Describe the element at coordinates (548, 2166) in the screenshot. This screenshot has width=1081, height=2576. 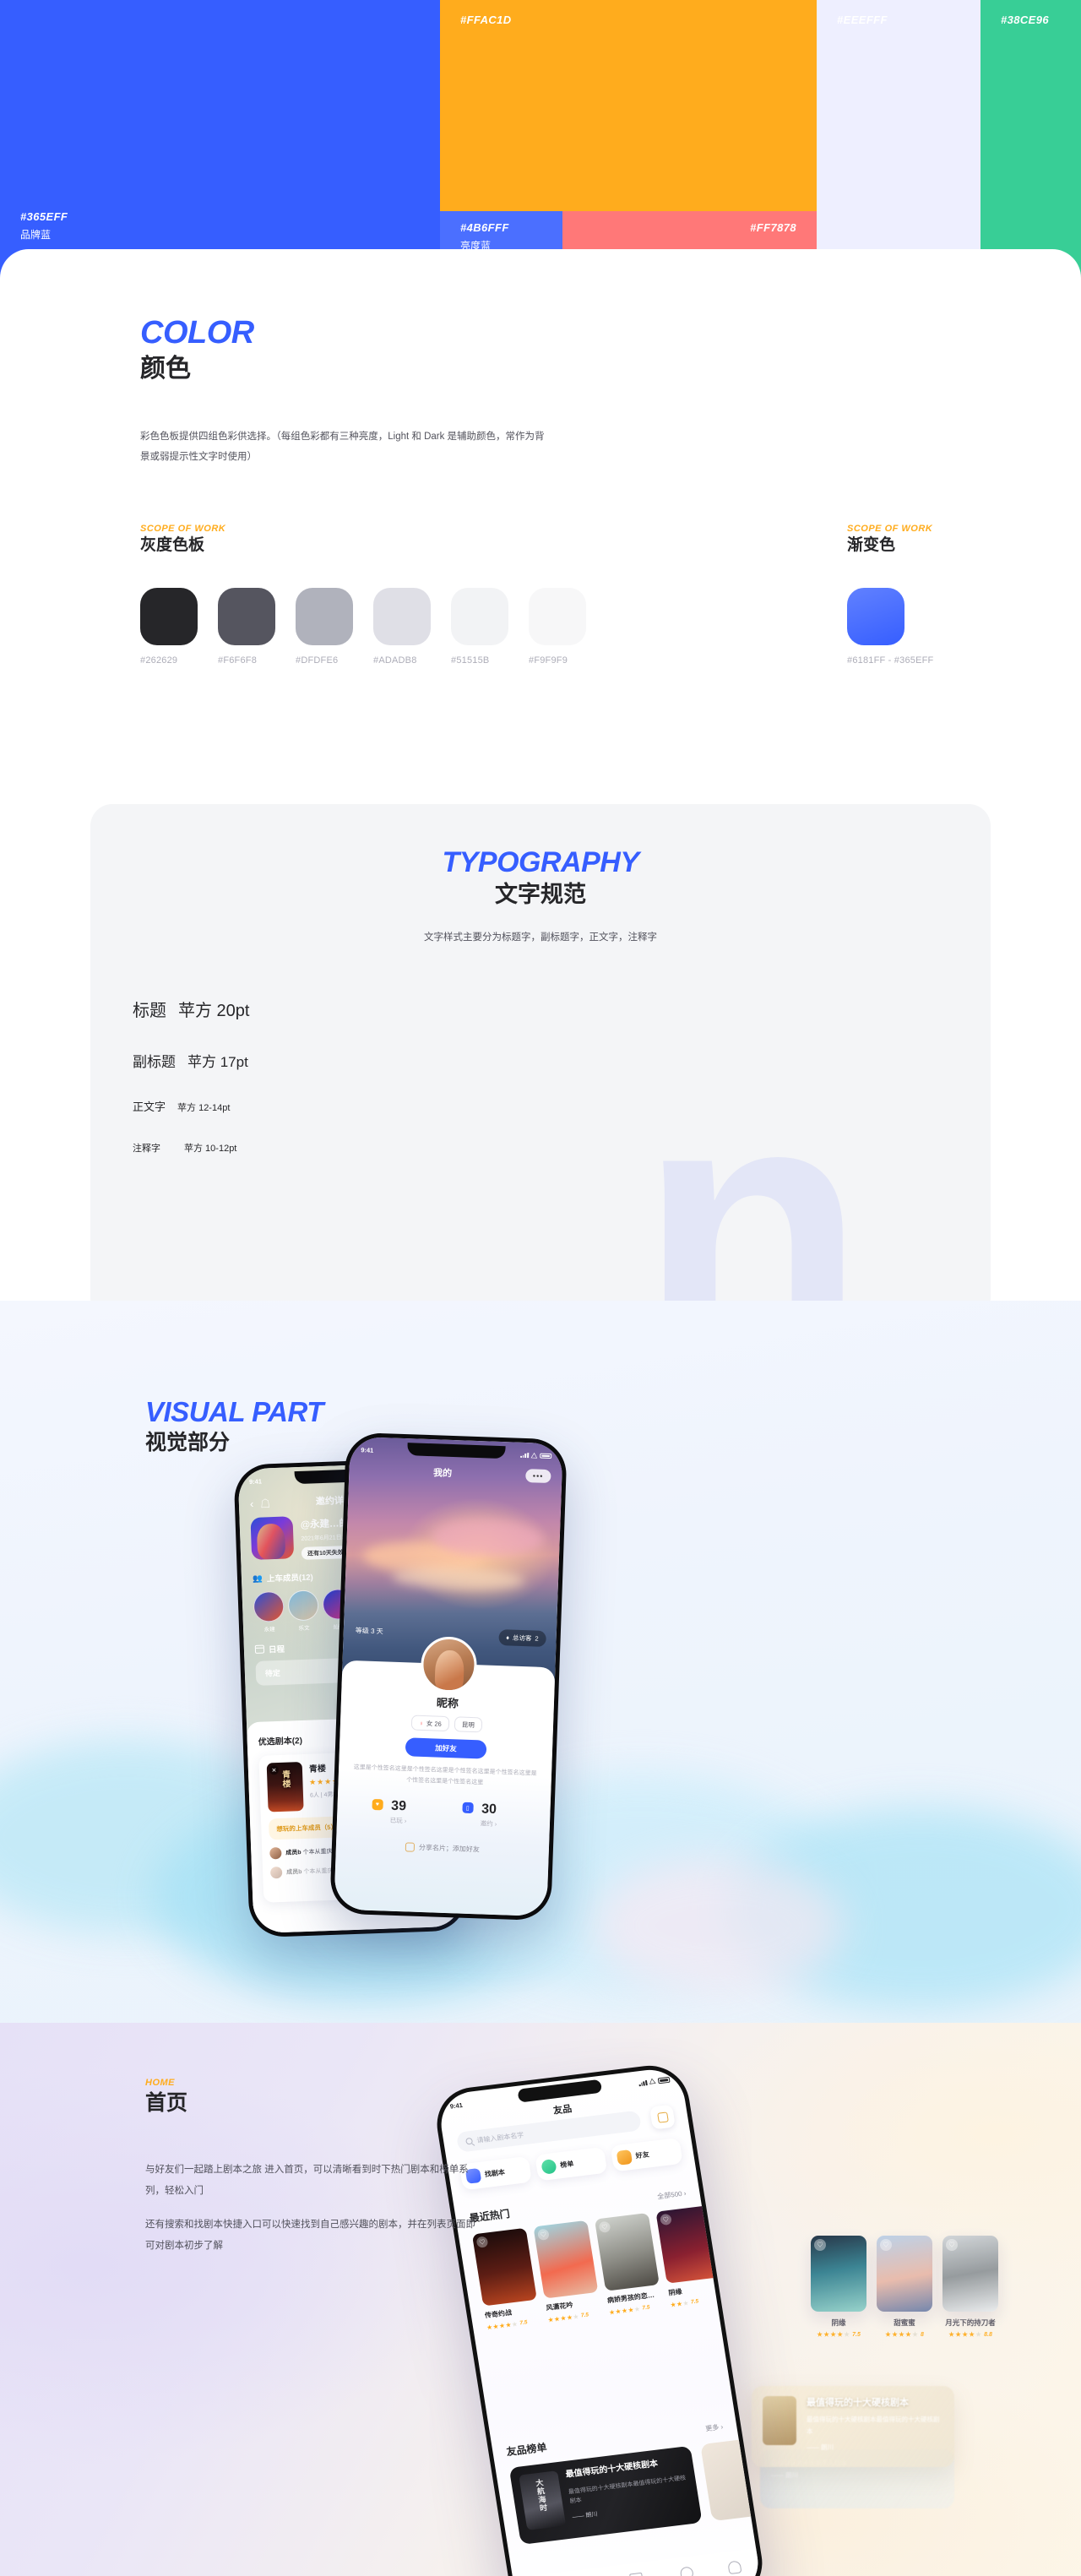
I see `chat-icon` at that location.